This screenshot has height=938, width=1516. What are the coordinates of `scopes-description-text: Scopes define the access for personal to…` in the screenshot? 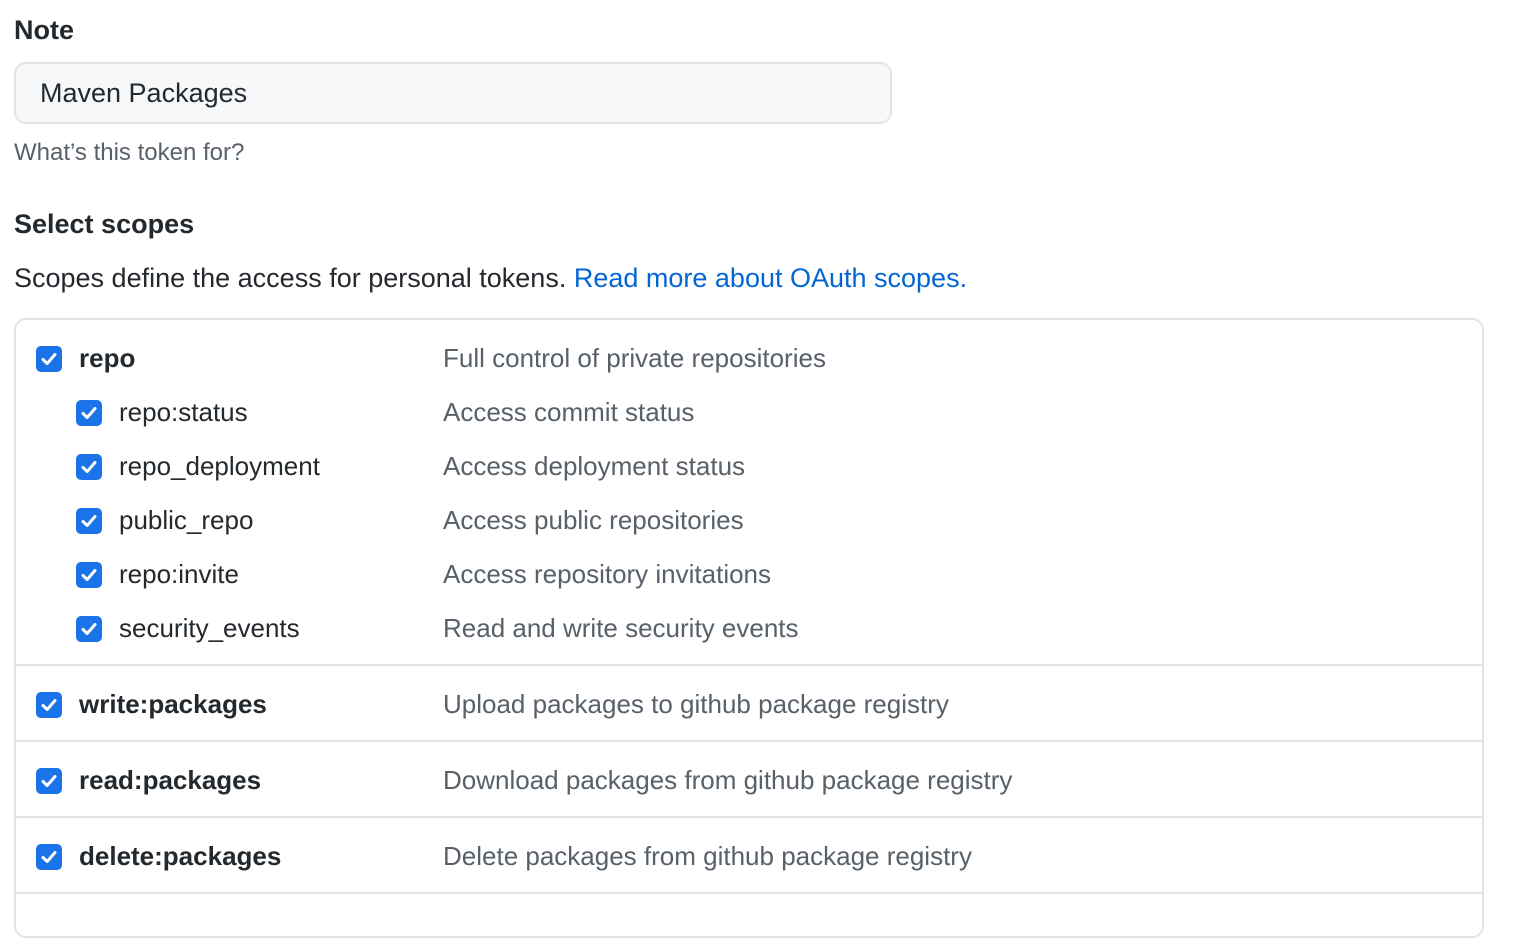 It's located at (290, 278).